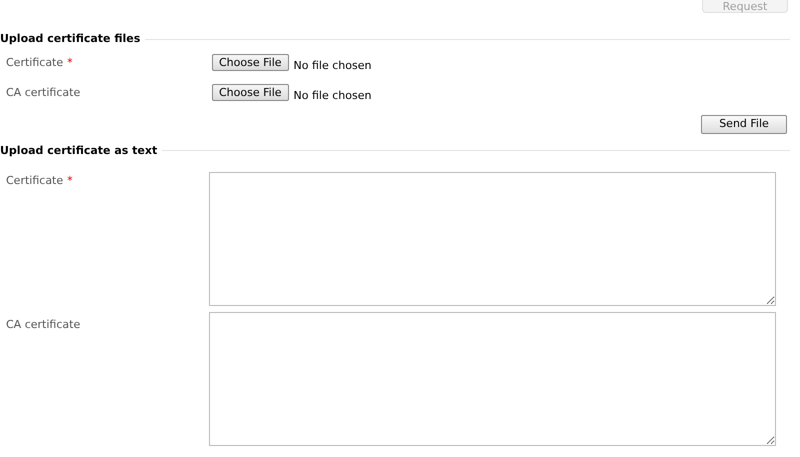 The height and width of the screenshot is (457, 800). What do you see at coordinates (744, 124) in the screenshot?
I see `send-file-button: Send File` at bounding box center [744, 124].